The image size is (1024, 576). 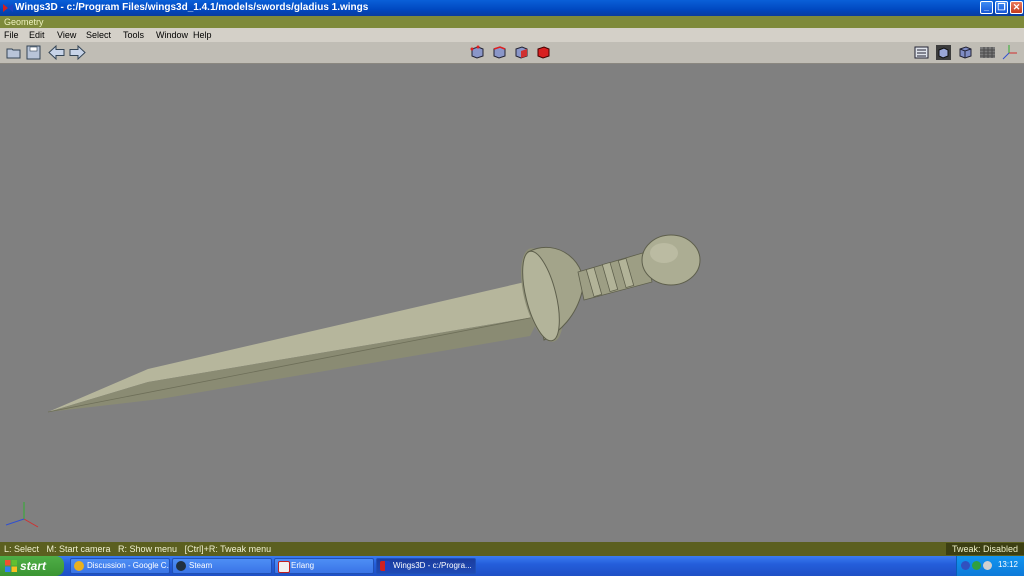 I want to click on menu-file: File, so click(x=11, y=35).